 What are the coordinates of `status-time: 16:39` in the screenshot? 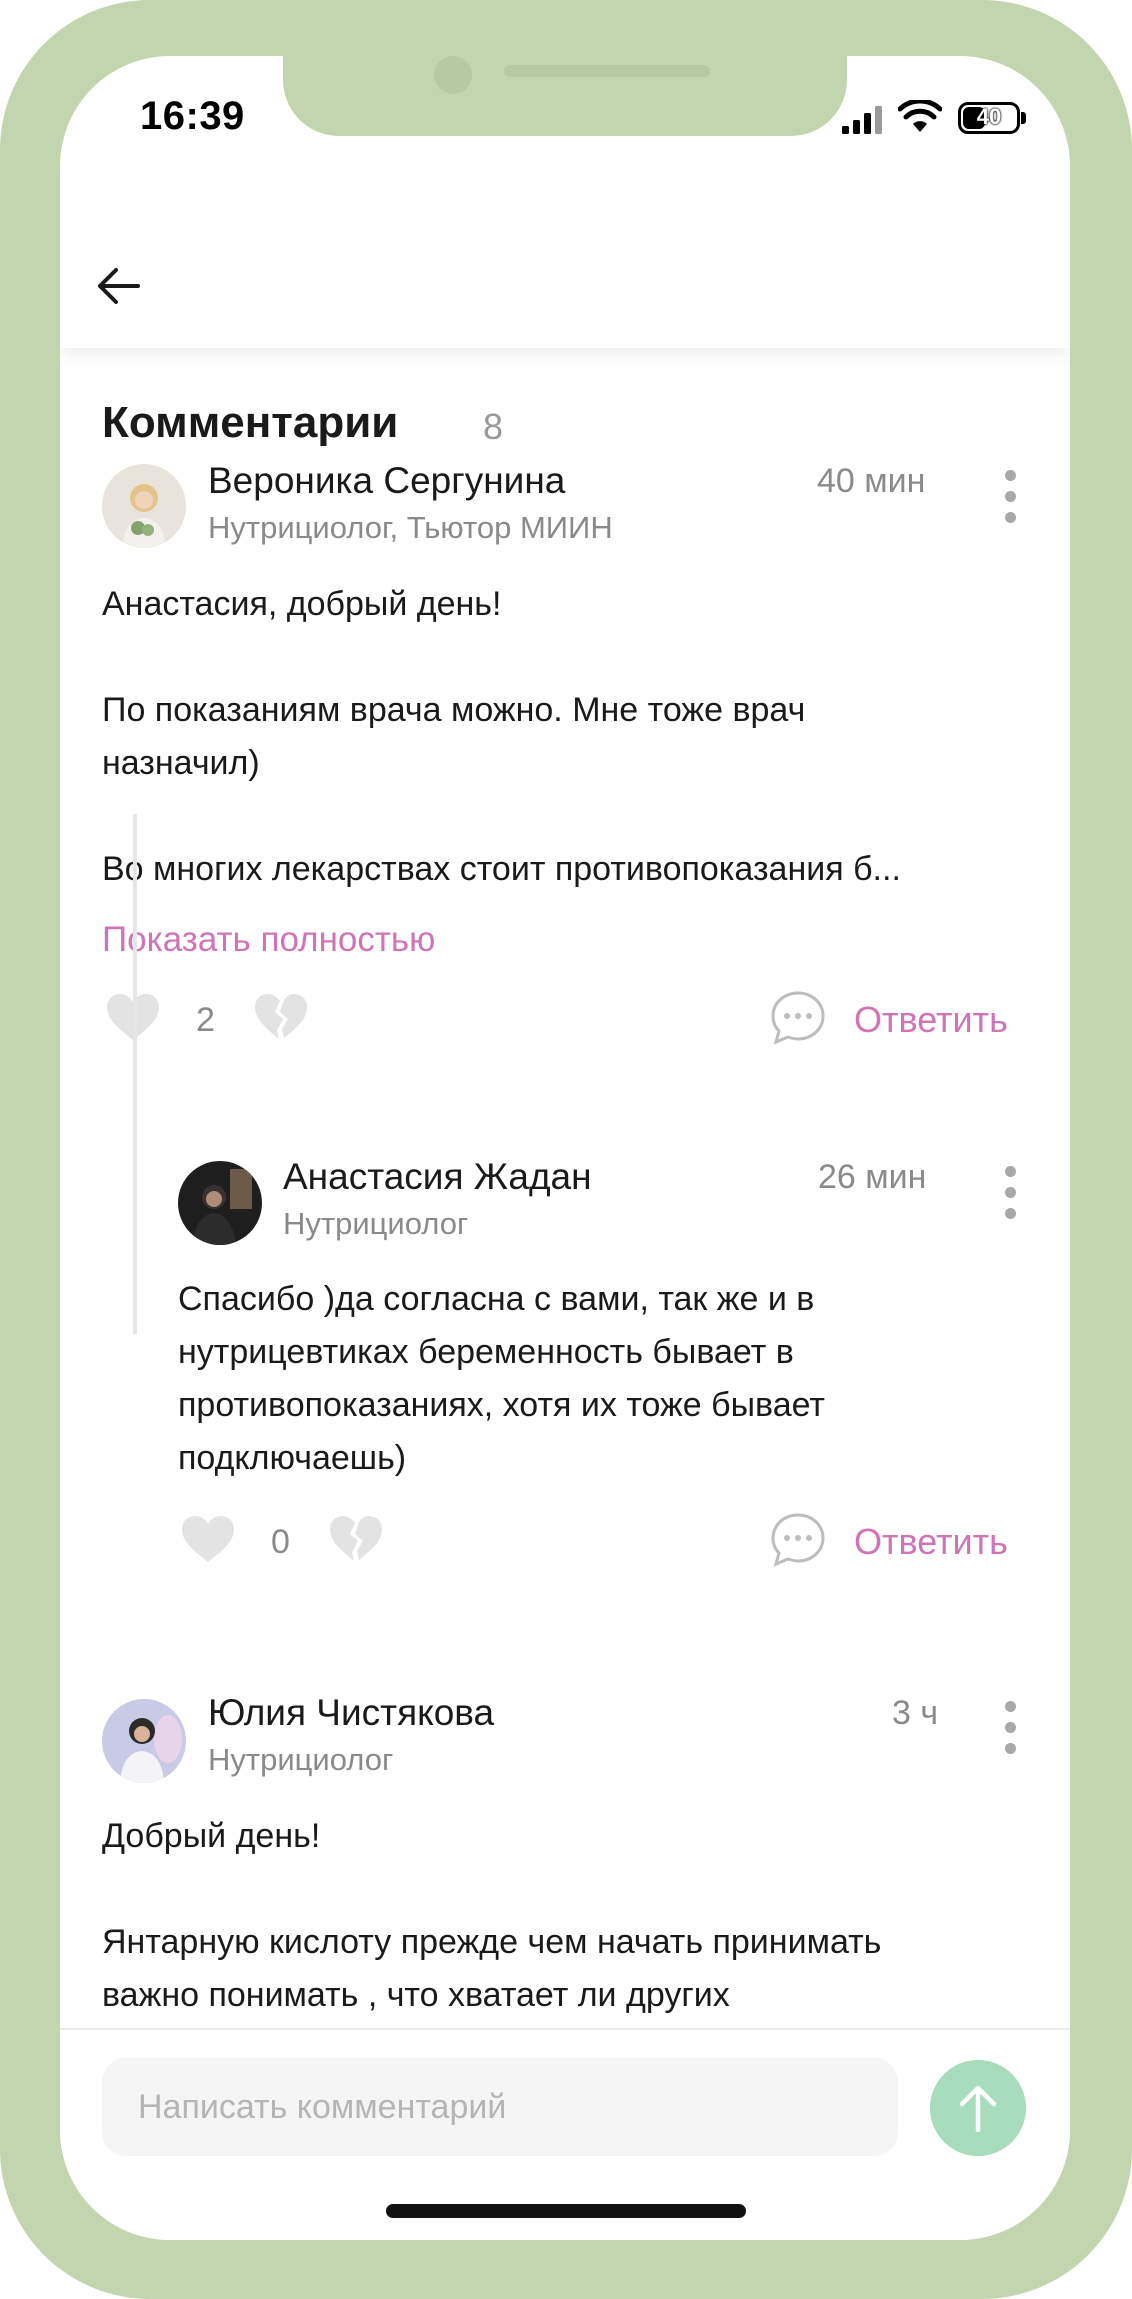 It's located at (192, 116).